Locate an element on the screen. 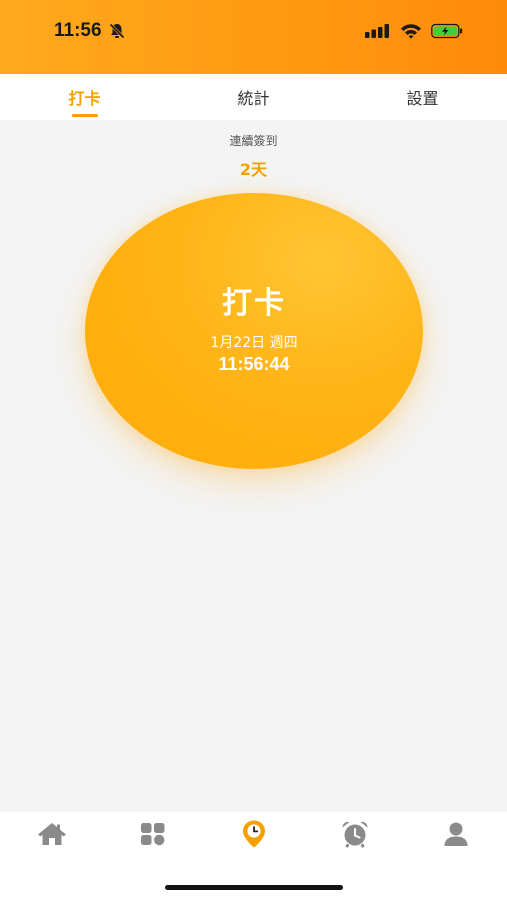 This screenshot has height=900, width=507. nav-home is located at coordinates (52, 836).